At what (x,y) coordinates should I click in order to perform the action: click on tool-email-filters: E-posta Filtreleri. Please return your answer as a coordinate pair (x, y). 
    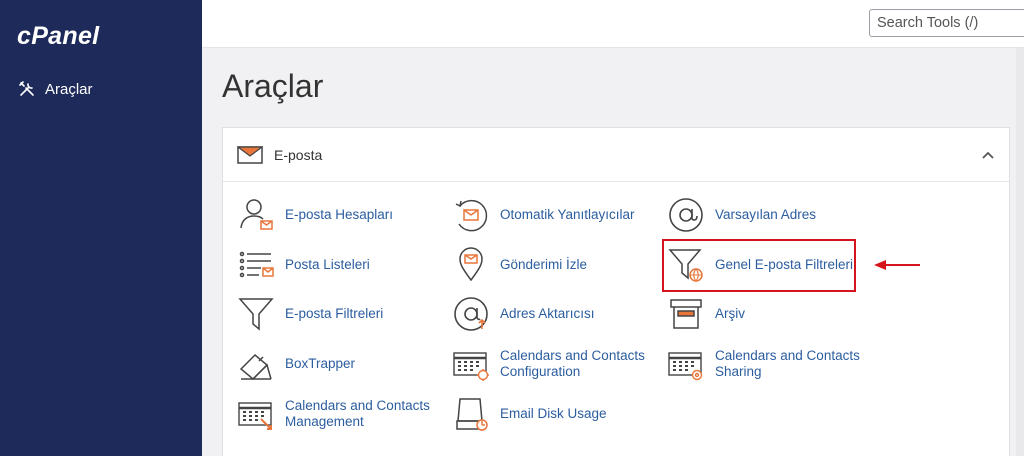
    Looking at the image, I should click on (309, 314).